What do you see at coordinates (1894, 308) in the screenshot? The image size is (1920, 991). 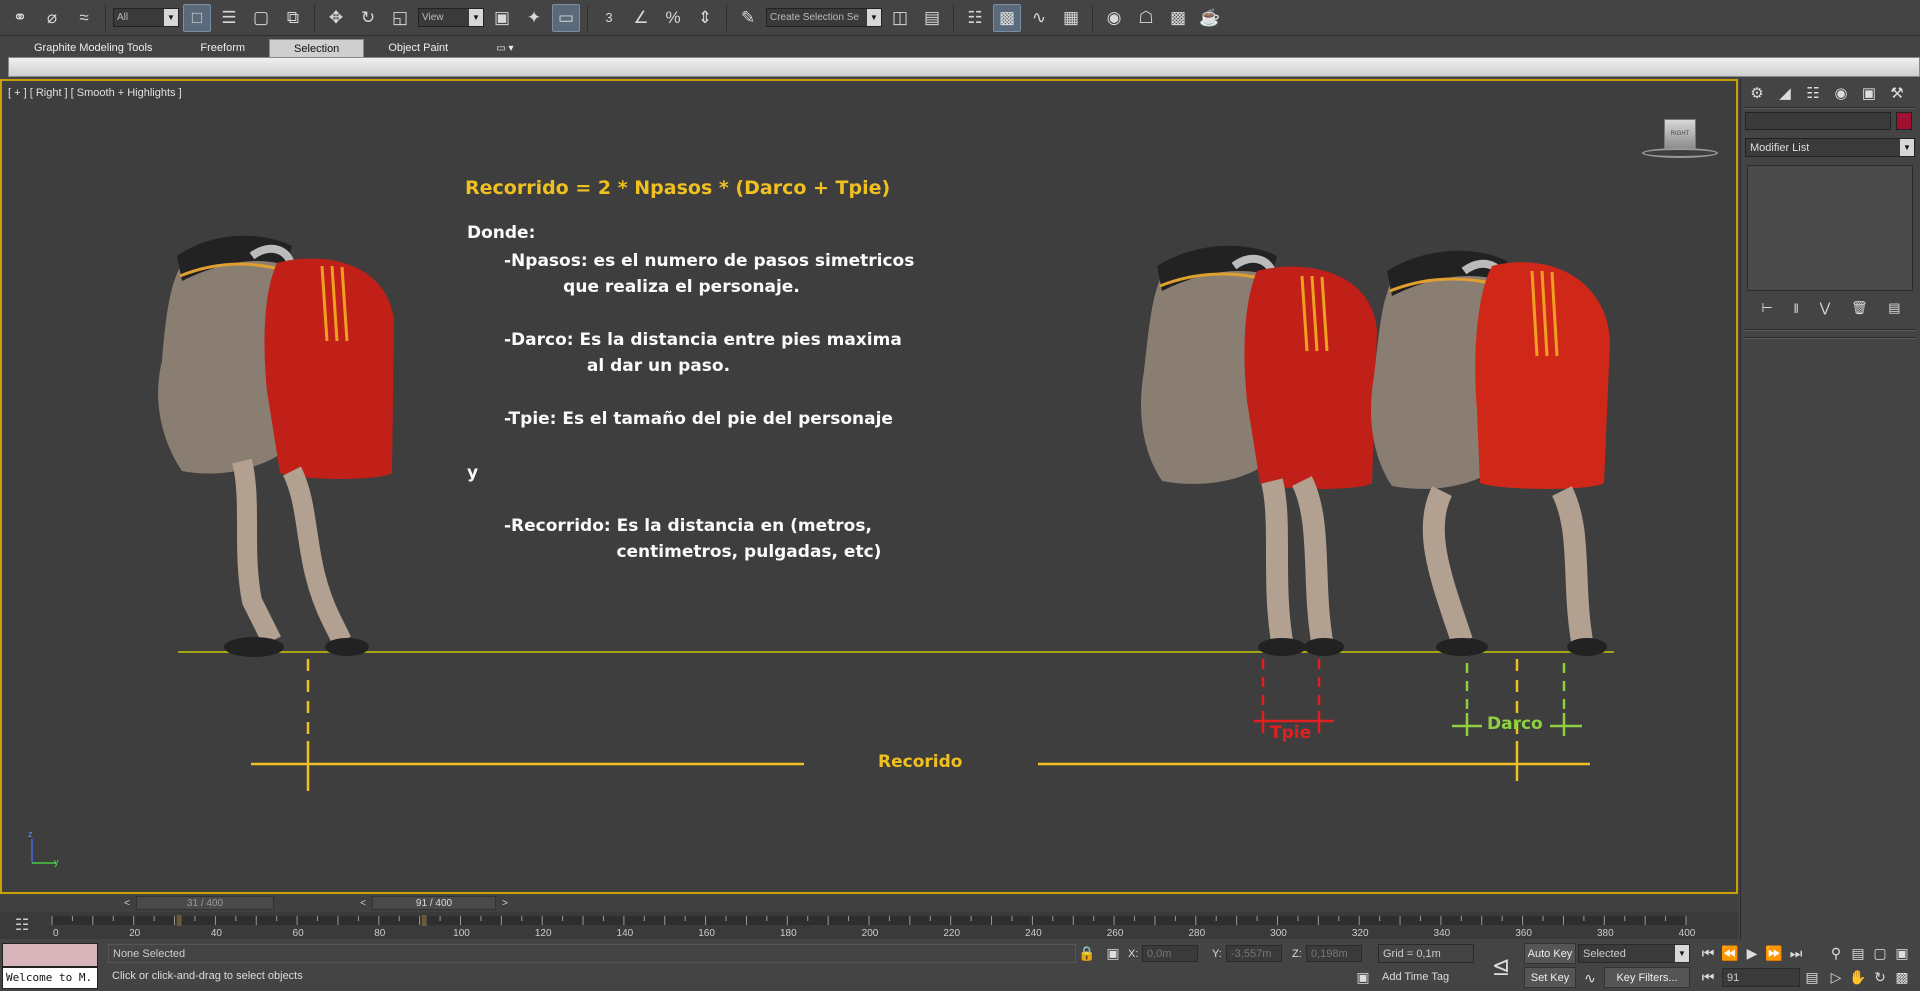 I see `configure-modifier-sets-icon: ▤` at bounding box center [1894, 308].